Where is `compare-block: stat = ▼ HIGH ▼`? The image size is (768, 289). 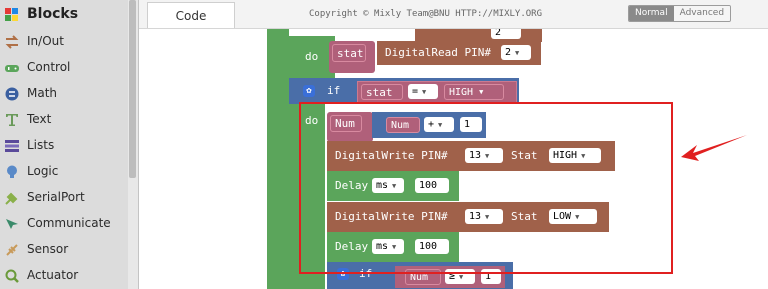 compare-block: stat = ▼ HIGH ▼ is located at coordinates (437, 92).